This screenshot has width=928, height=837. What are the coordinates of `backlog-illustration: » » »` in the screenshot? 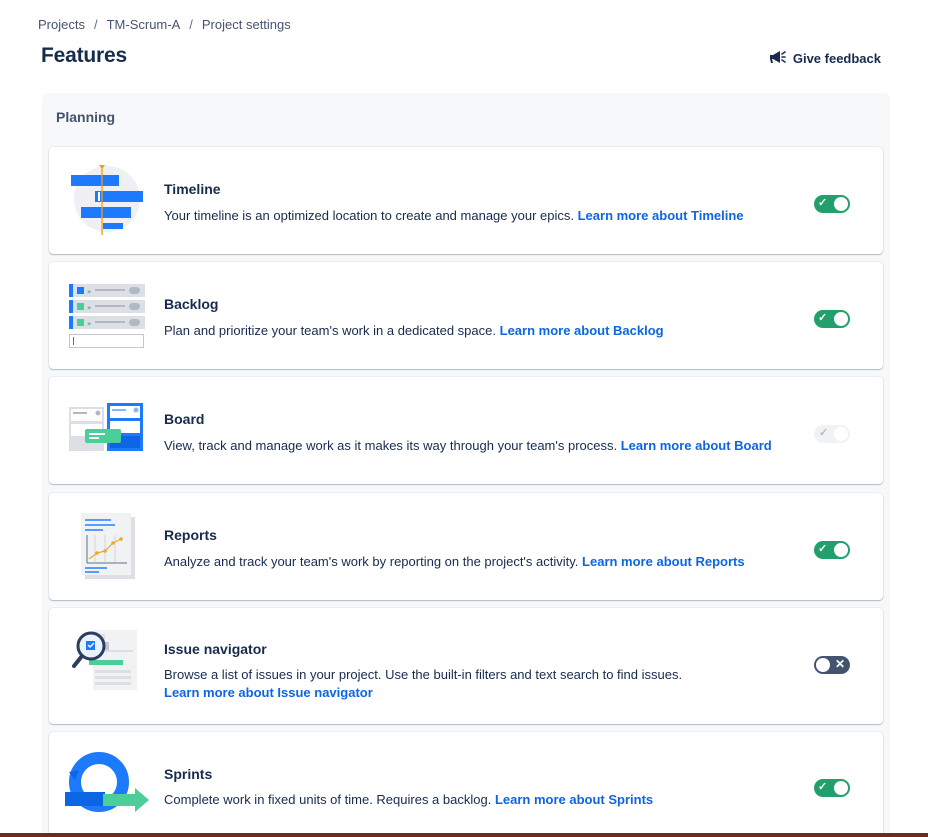 It's located at (107, 324).